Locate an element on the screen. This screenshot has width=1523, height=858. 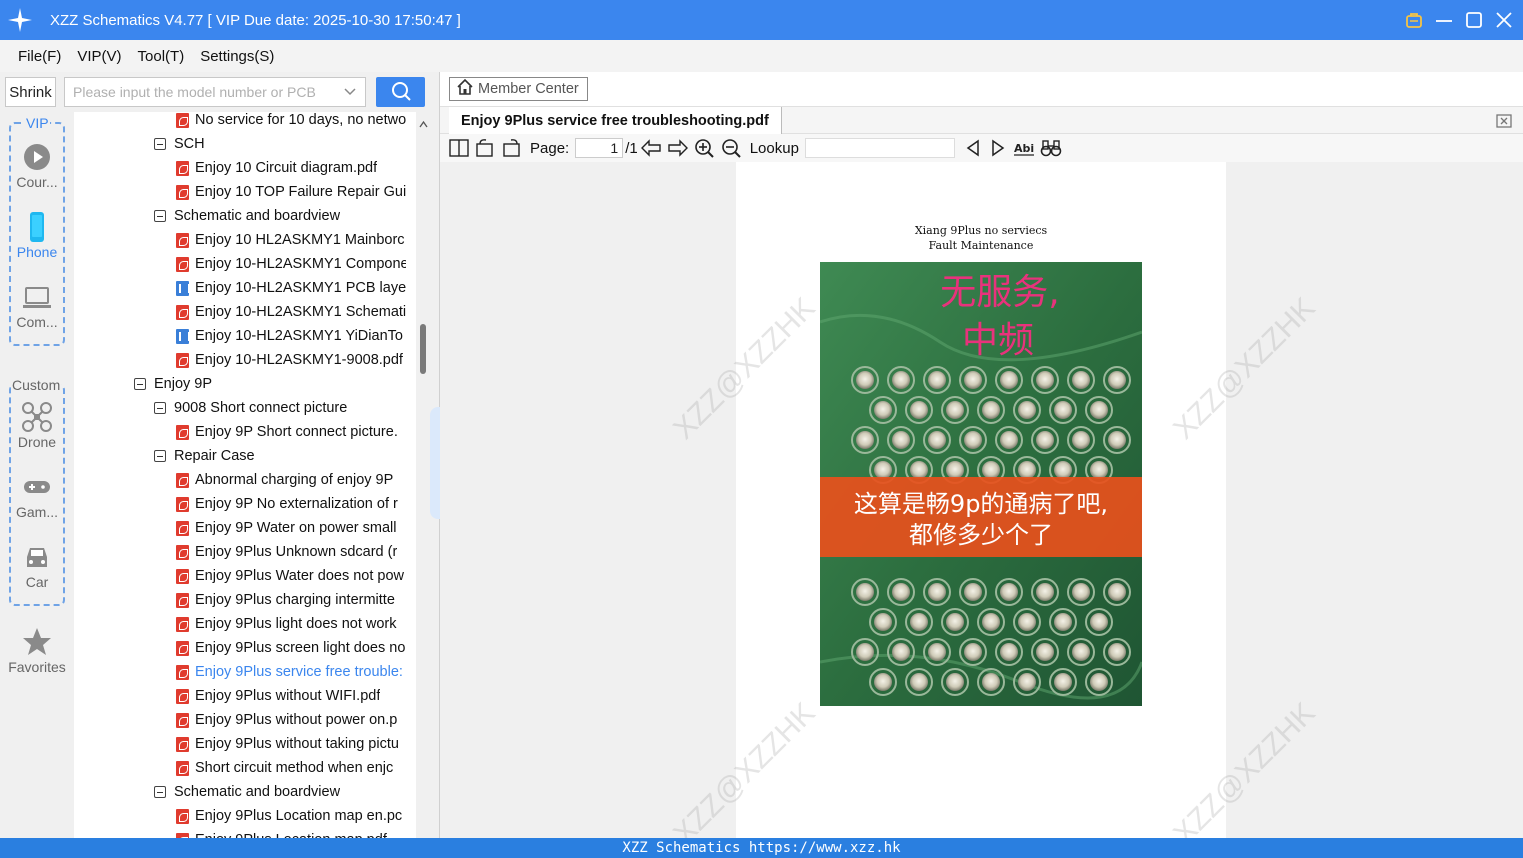
tree-row-label: Enjoy 10-HL2ASKMY1 YiDianTo is located at coordinates (299, 336).